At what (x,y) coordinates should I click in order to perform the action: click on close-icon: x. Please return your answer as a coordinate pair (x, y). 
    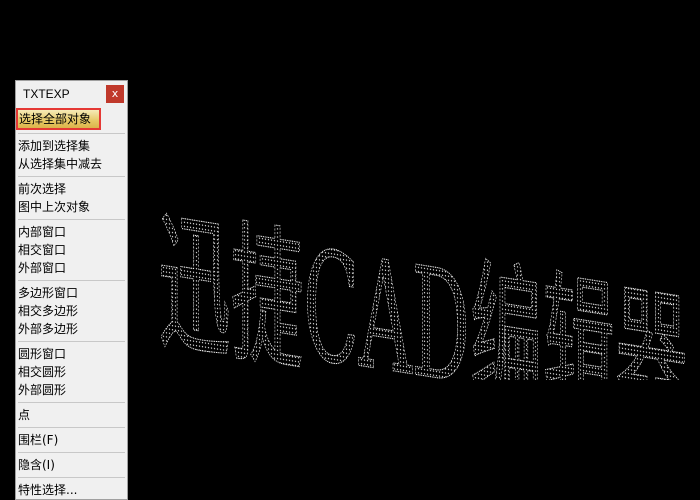
    Looking at the image, I should click on (115, 93).